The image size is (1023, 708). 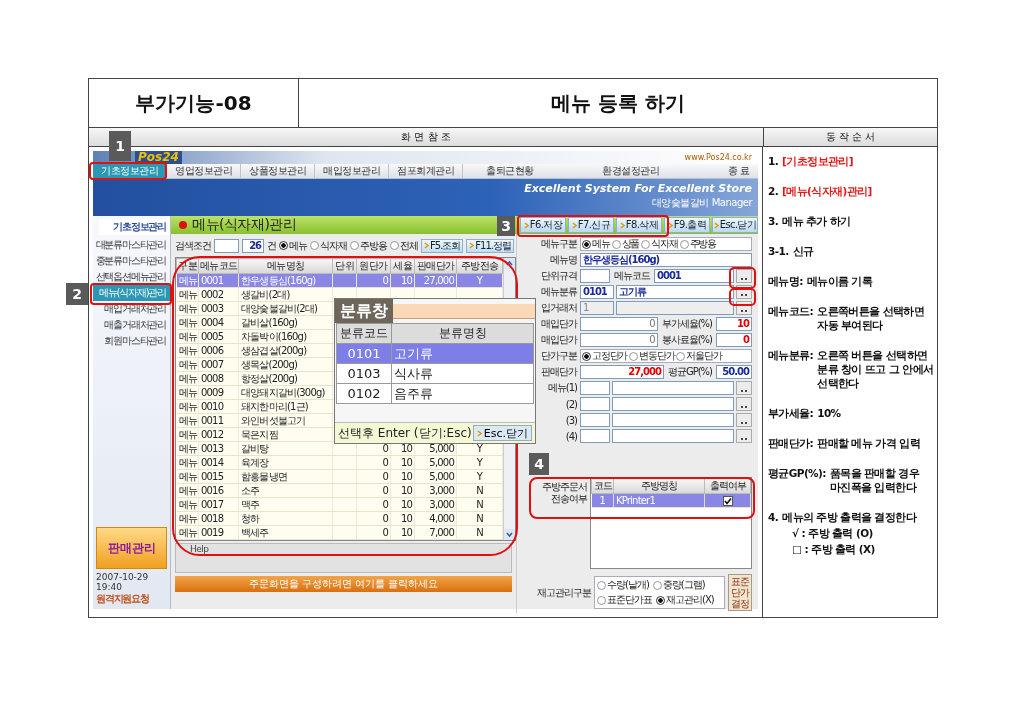 What do you see at coordinates (509, 263) in the screenshot?
I see `scroll-up-icon` at bounding box center [509, 263].